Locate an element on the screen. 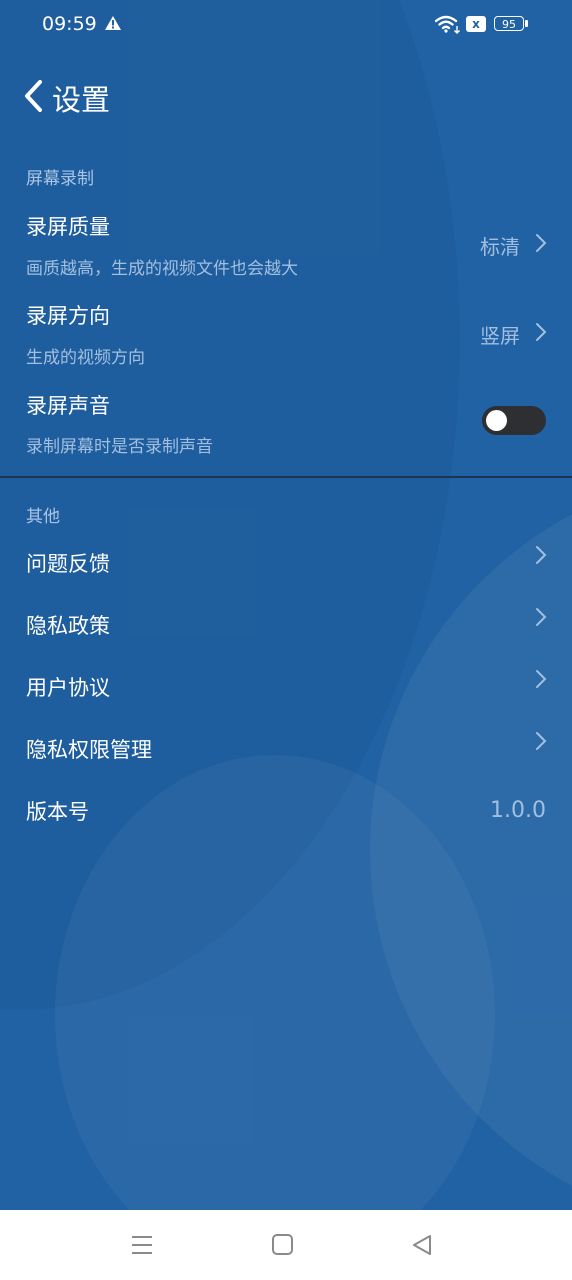  audio-toggle-switch is located at coordinates (514, 420).